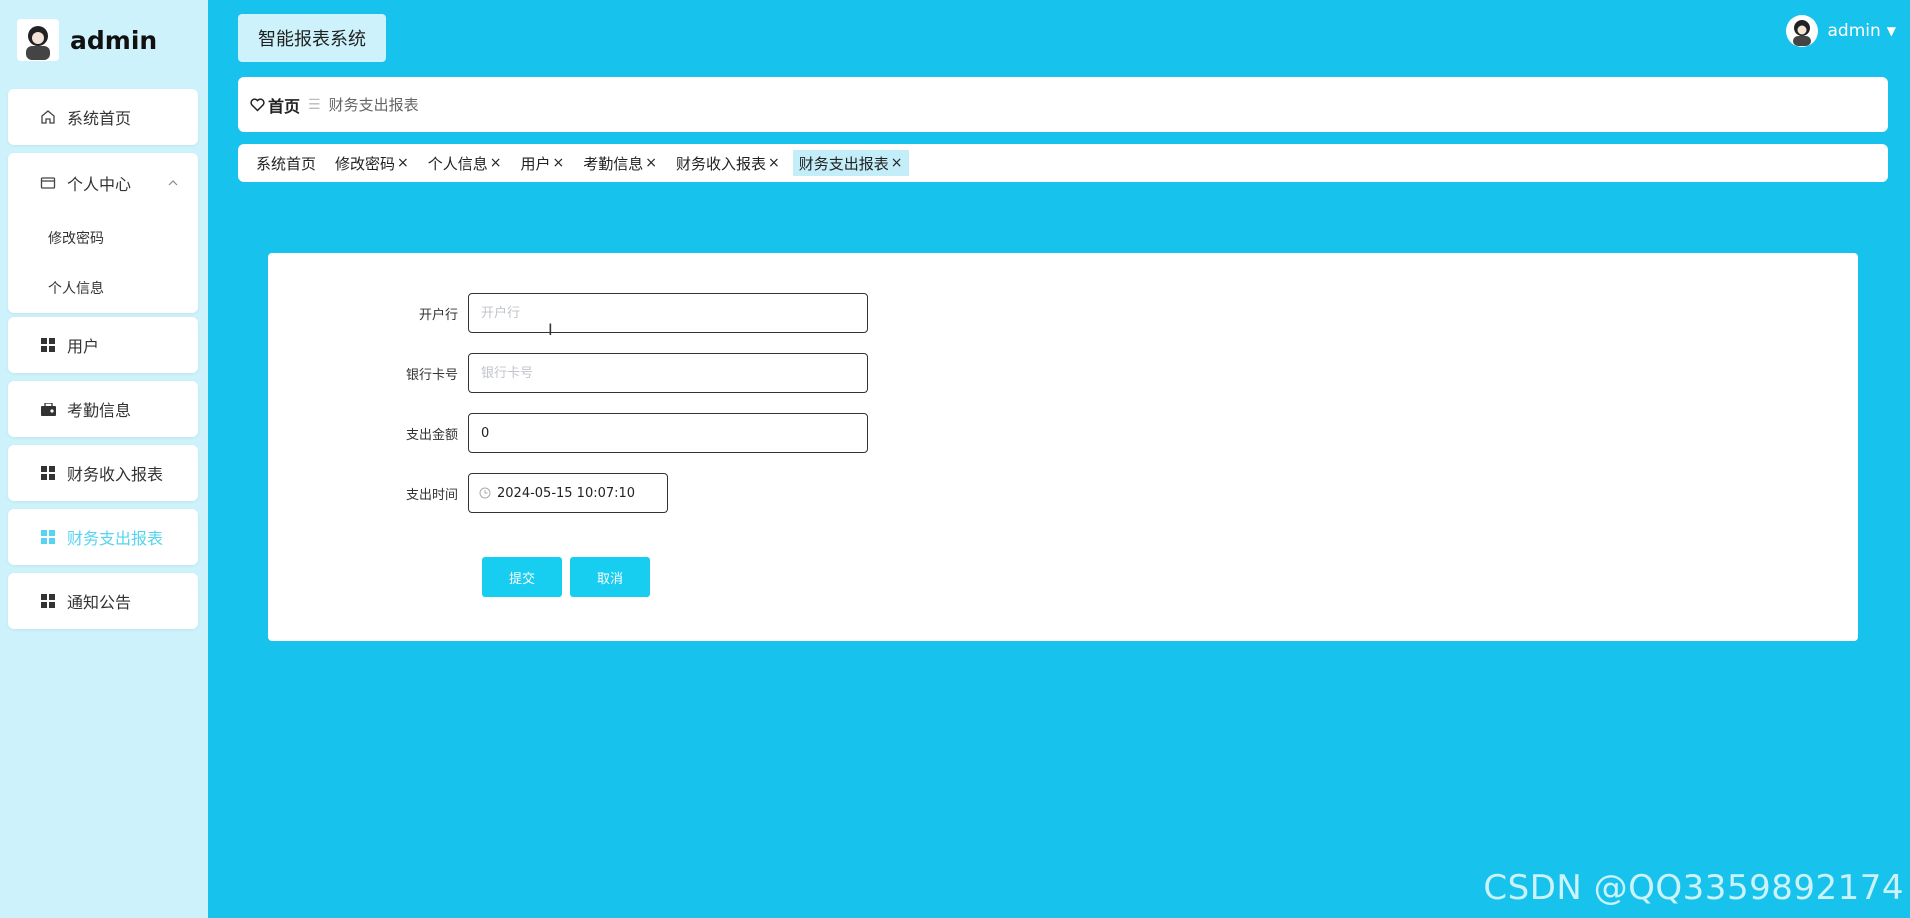  I want to click on sidebar-card-personal: 个人中心 修改密码 个人信息, so click(103, 233).